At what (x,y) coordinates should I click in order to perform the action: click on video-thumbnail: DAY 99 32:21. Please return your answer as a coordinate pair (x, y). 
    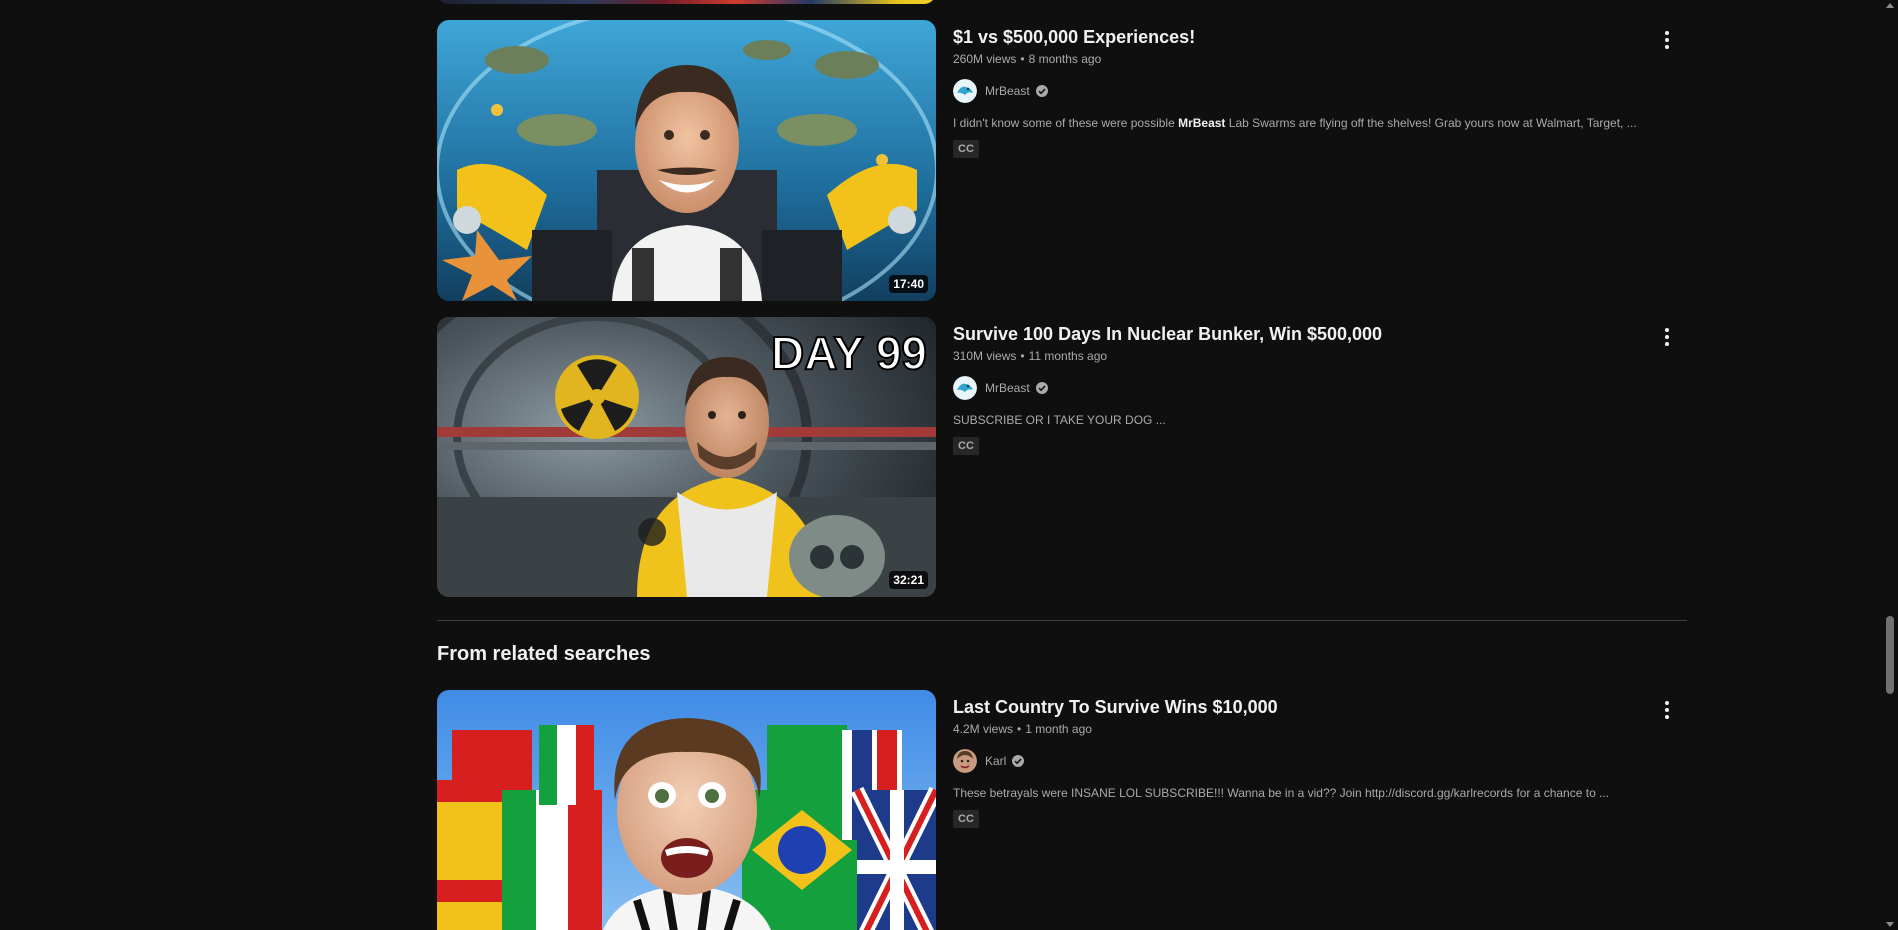
    Looking at the image, I should click on (686, 457).